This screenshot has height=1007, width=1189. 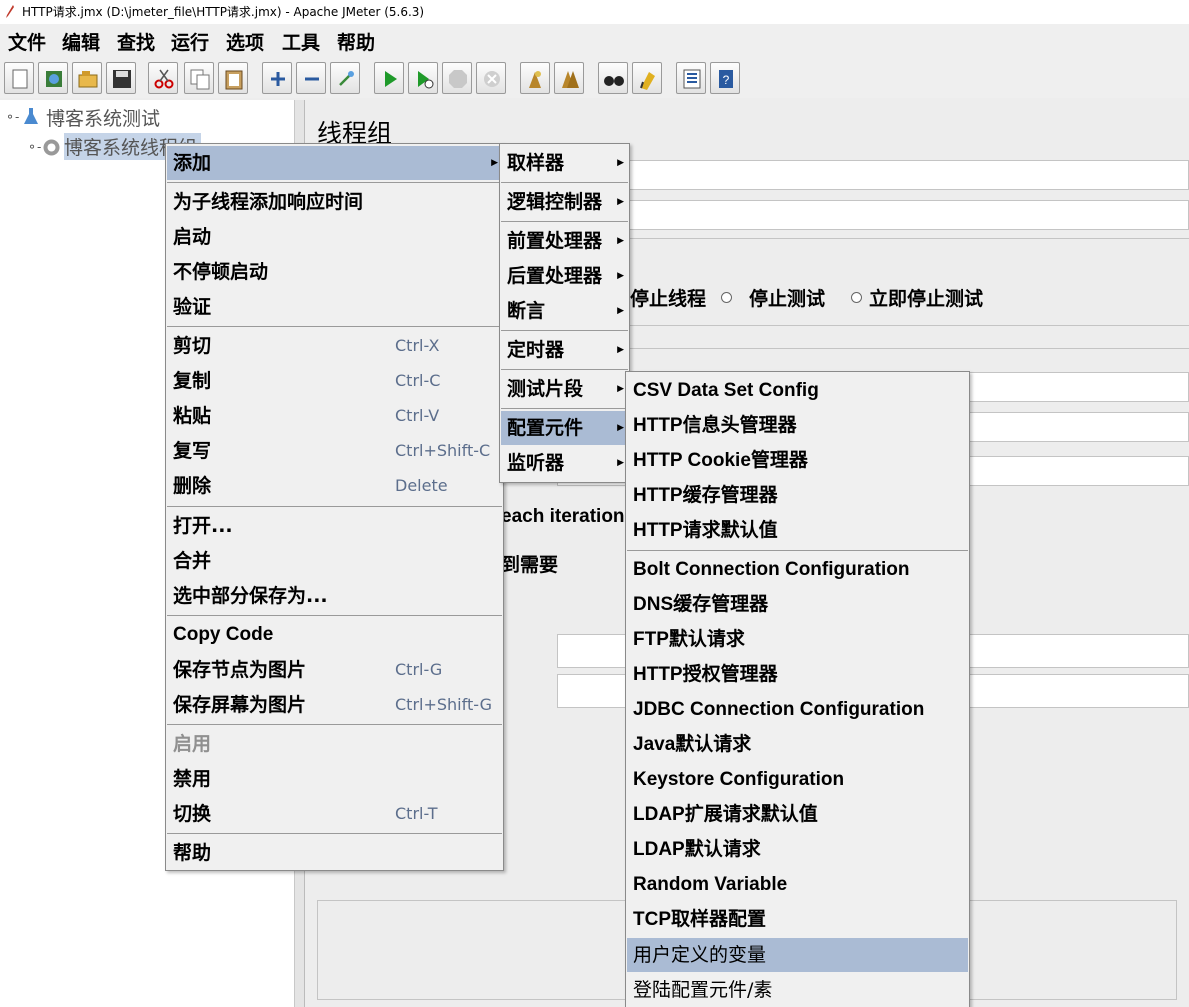 What do you see at coordinates (797, 640) in the screenshot?
I see `config-ftp-defaults: FTP默认请求` at bounding box center [797, 640].